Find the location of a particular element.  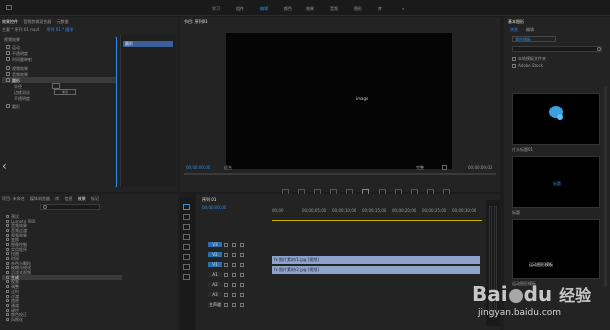

slip-icon is located at coordinates (186, 247).